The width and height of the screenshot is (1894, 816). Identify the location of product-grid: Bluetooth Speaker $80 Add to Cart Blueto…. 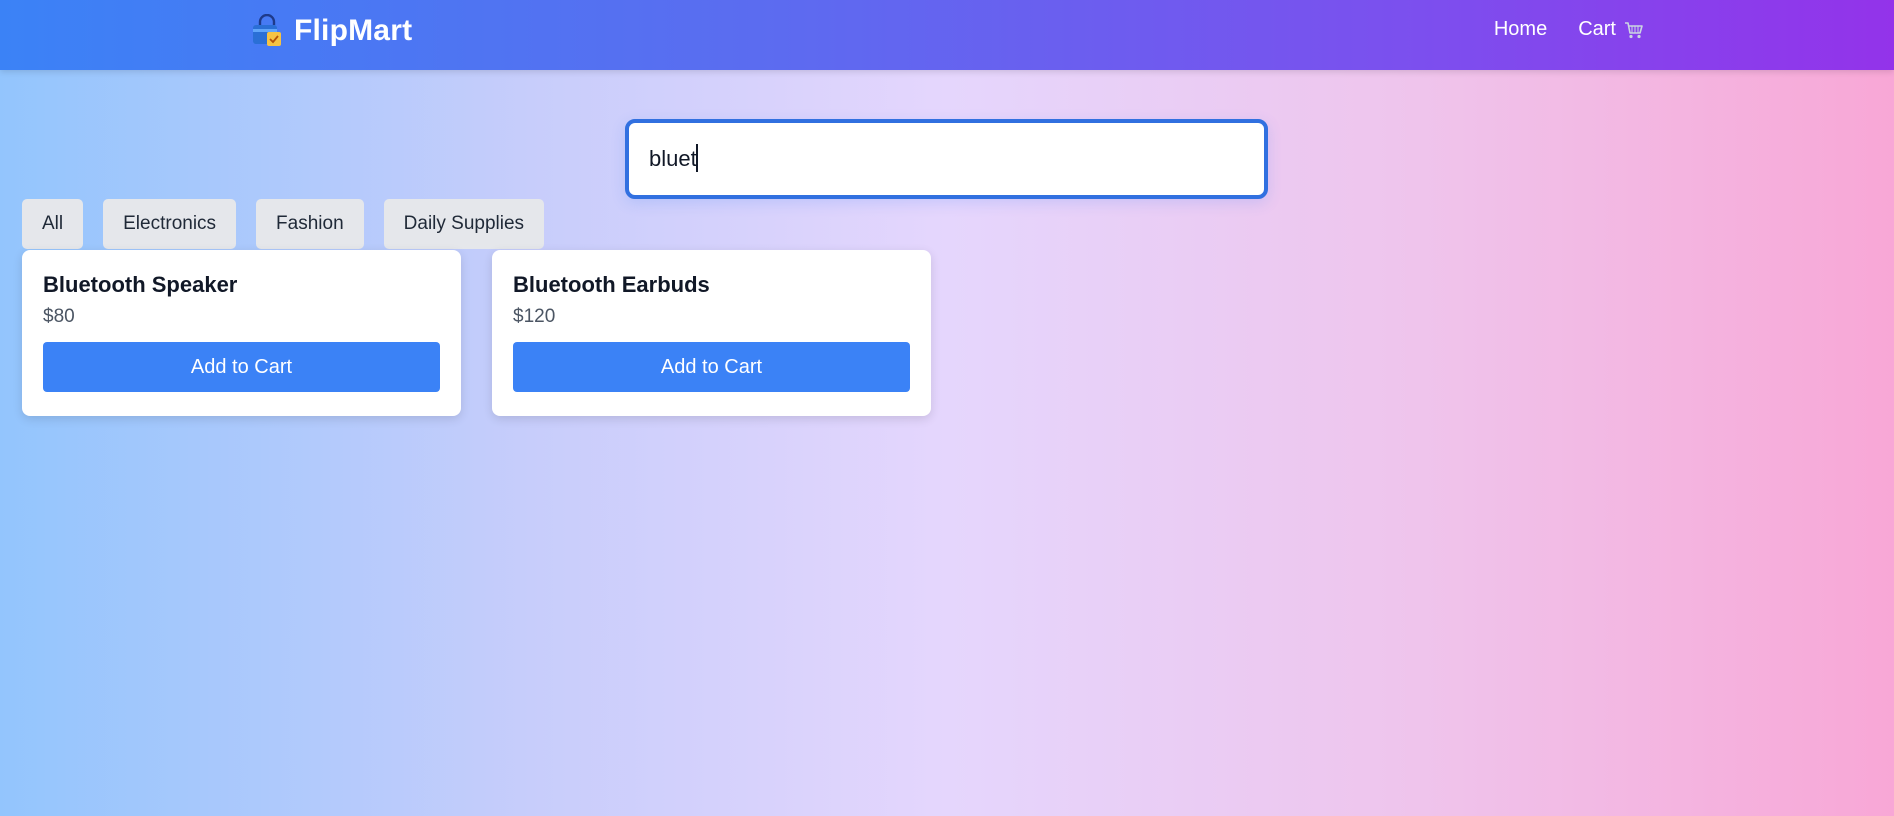
(476, 333).